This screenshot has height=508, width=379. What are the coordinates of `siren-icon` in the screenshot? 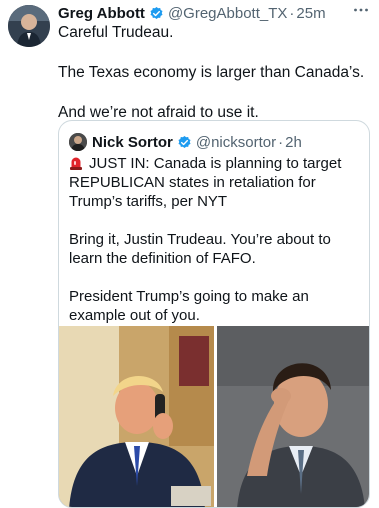 It's located at (76, 162).